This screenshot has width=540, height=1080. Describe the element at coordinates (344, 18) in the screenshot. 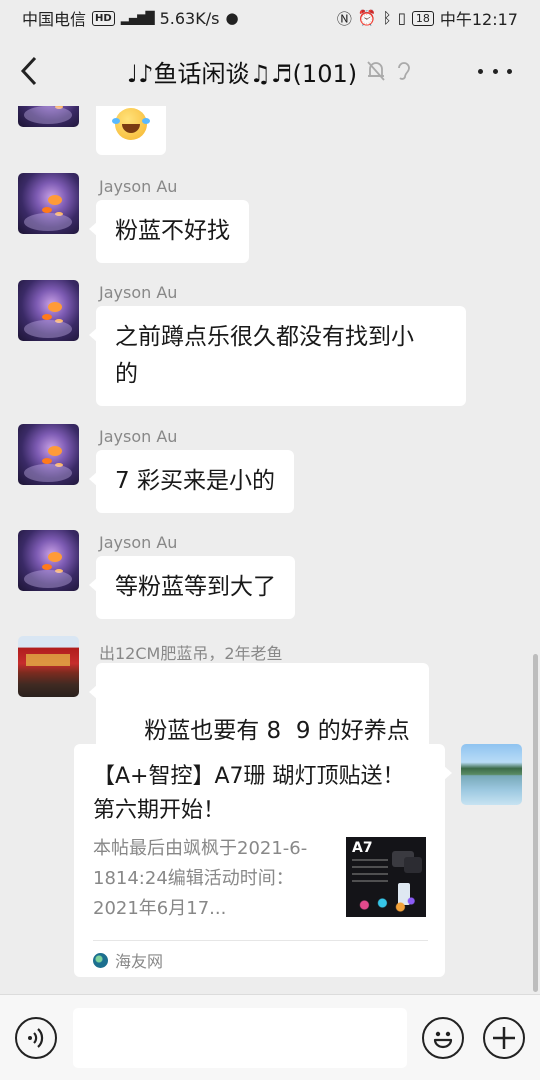

I see `nfc-icon: Ⓝ` at that location.